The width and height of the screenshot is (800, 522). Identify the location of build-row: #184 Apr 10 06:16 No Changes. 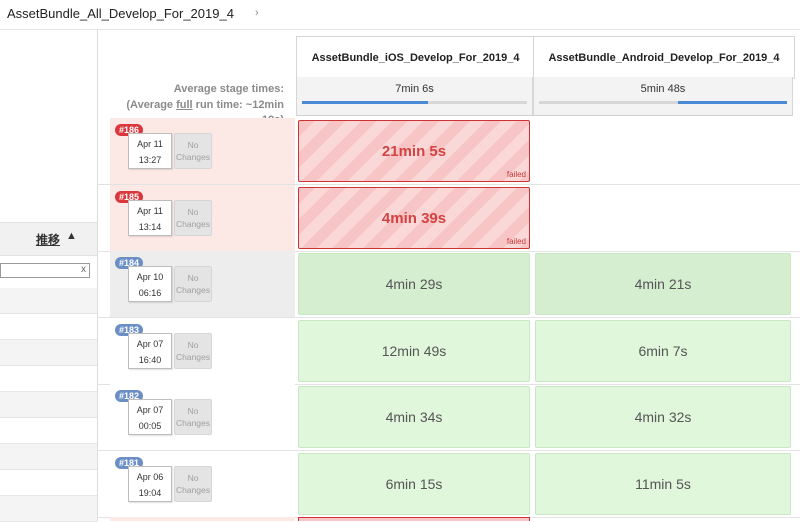
(202, 284).